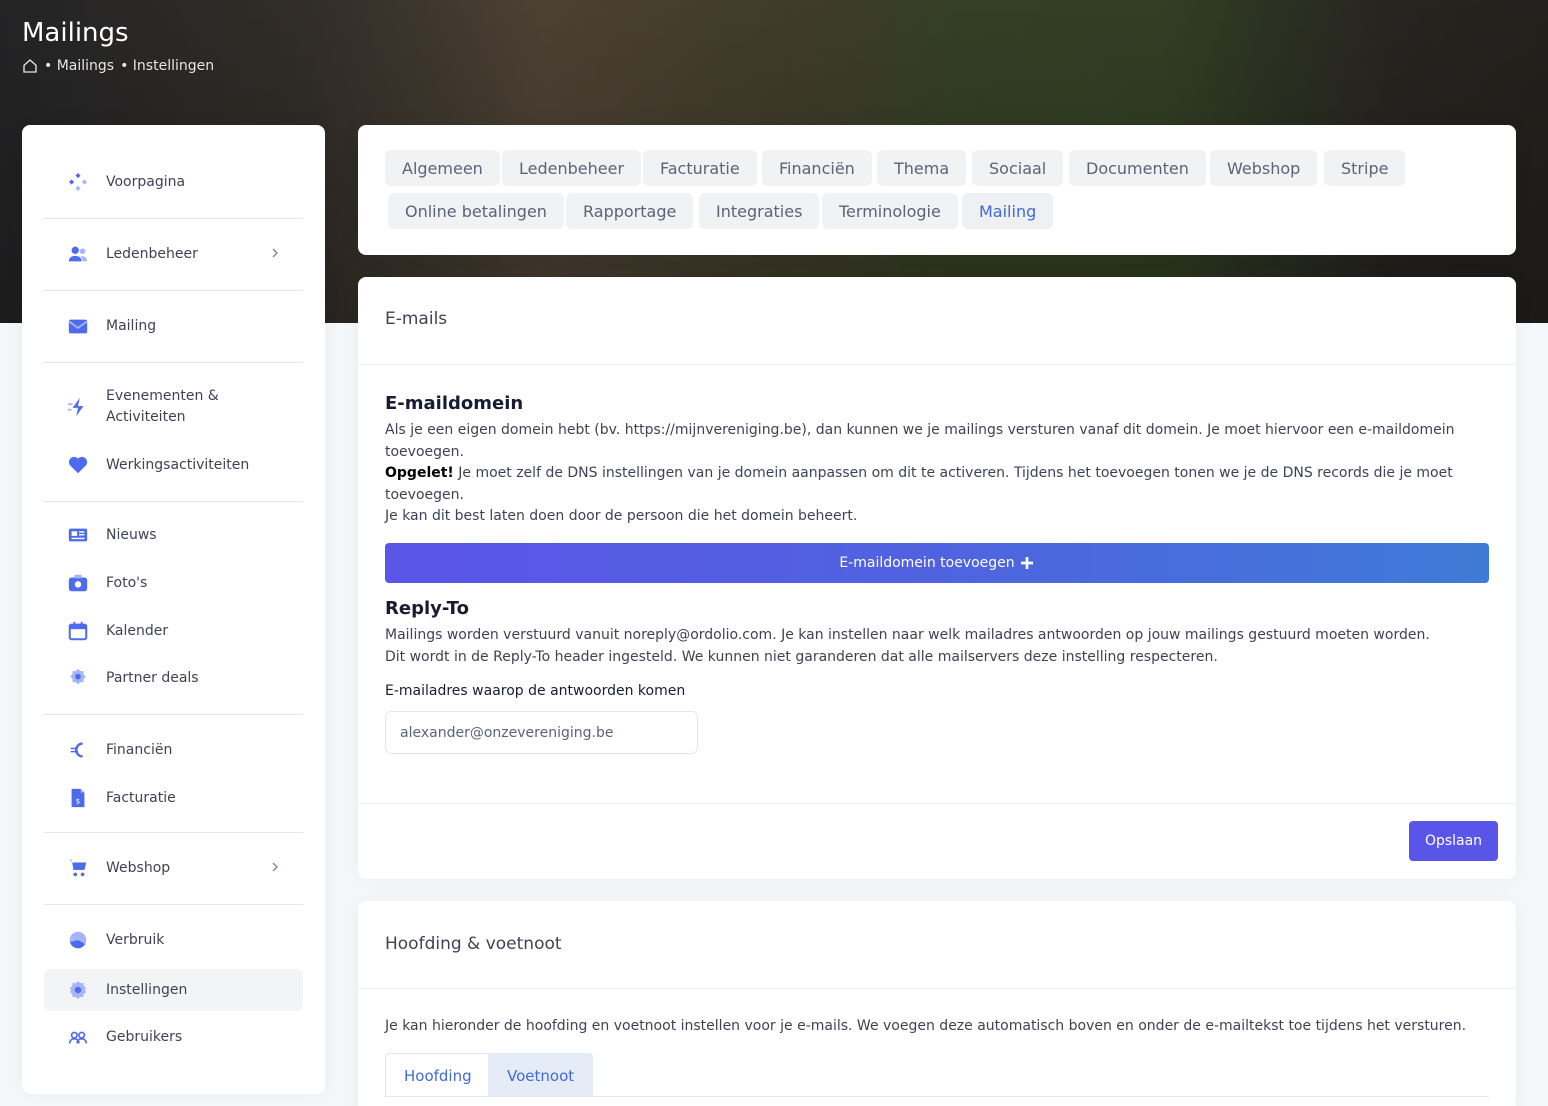 Image resolution: width=1548 pixels, height=1106 pixels. What do you see at coordinates (1026, 563) in the screenshot?
I see `plus-icon` at bounding box center [1026, 563].